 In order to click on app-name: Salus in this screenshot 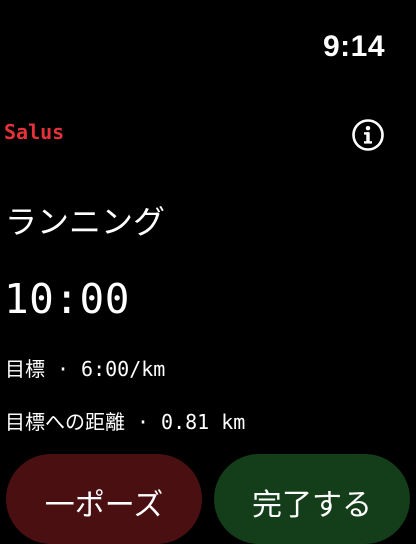, I will do `click(34, 132)`.